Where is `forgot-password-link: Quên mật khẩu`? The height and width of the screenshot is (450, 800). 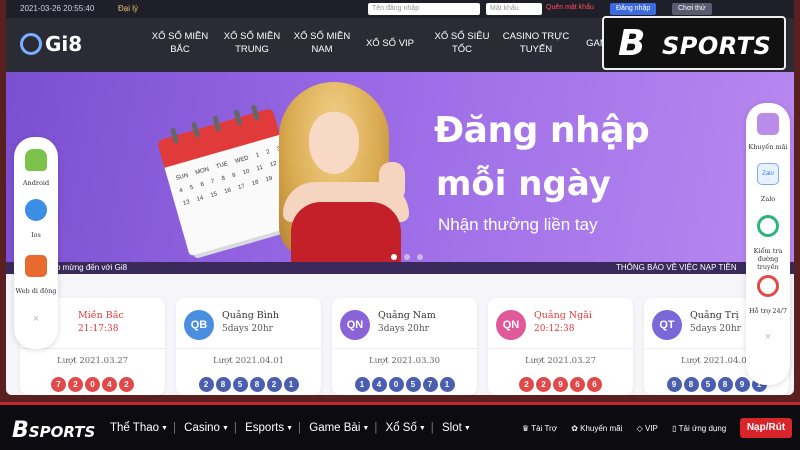 forgot-password-link: Quên mật khẩu is located at coordinates (570, 7).